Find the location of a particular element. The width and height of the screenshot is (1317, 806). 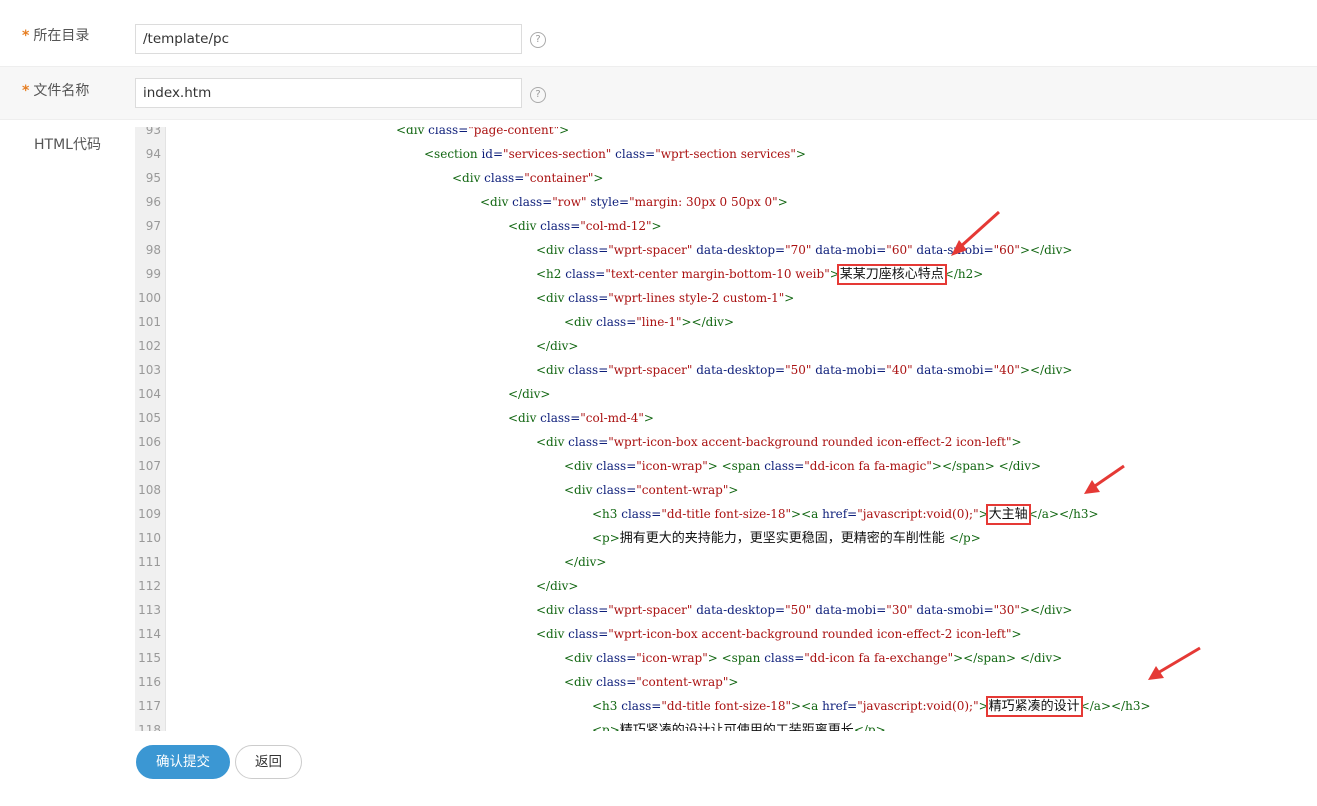

line-number: 107 is located at coordinates (149, 466).